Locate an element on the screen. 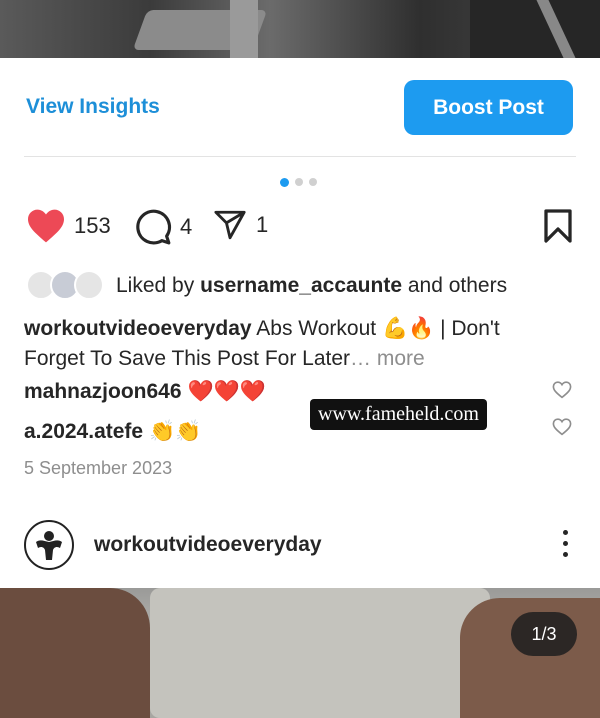 This screenshot has height=718, width=600. comment-row: a.2024.atefe 👏👏 is located at coordinates (112, 432).